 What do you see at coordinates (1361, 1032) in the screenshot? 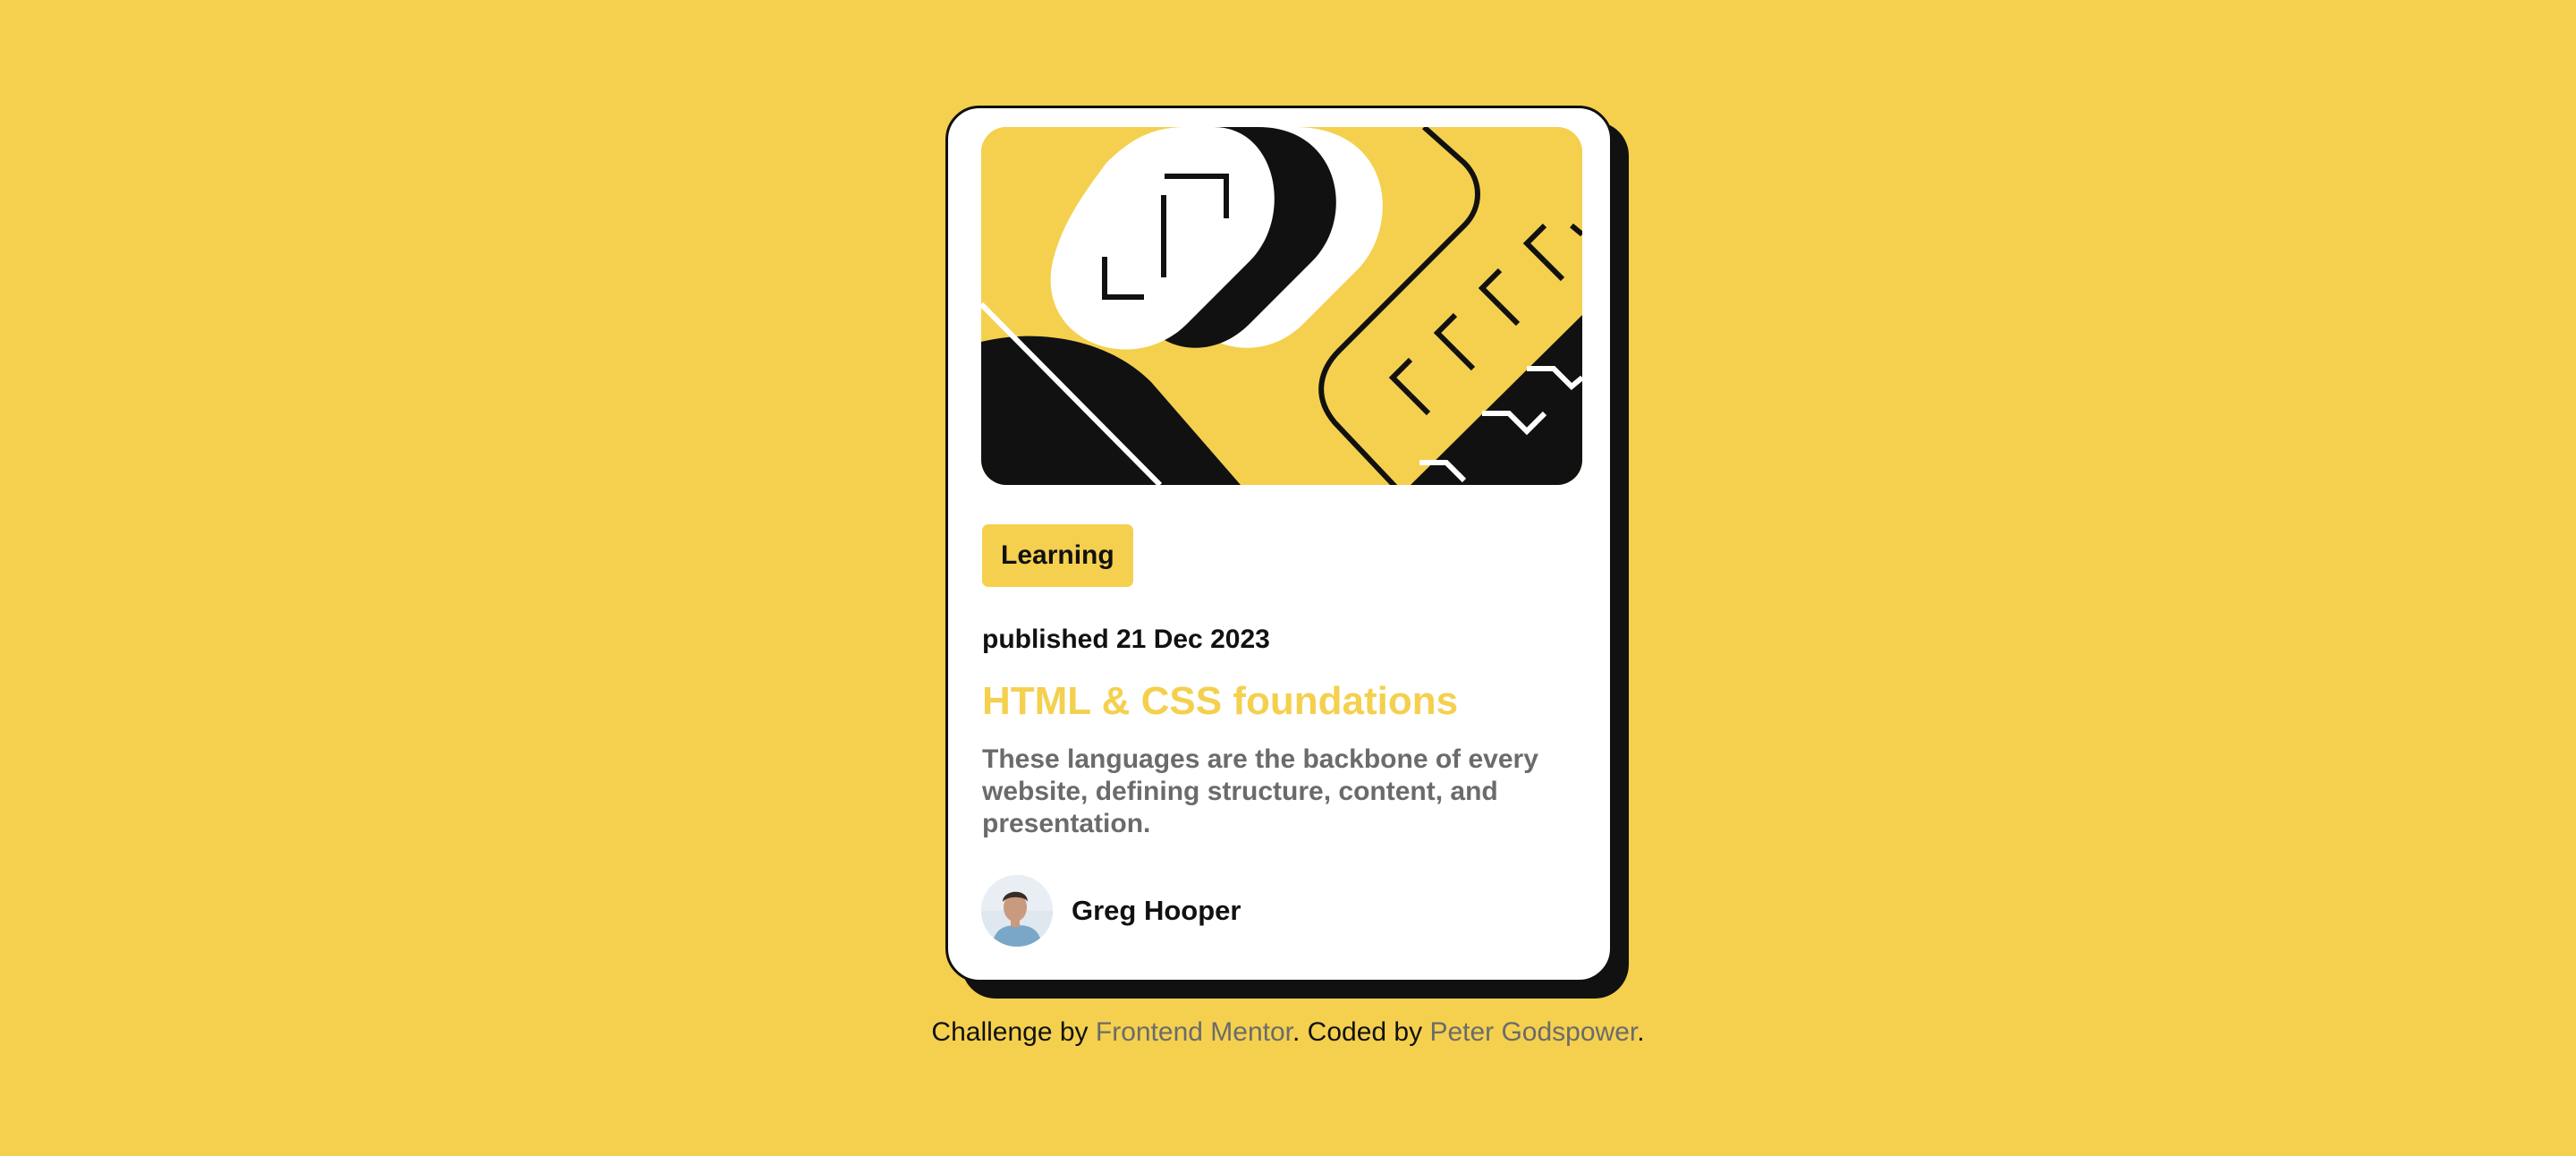
I see `attribution-middle: . Coded by` at bounding box center [1361, 1032].